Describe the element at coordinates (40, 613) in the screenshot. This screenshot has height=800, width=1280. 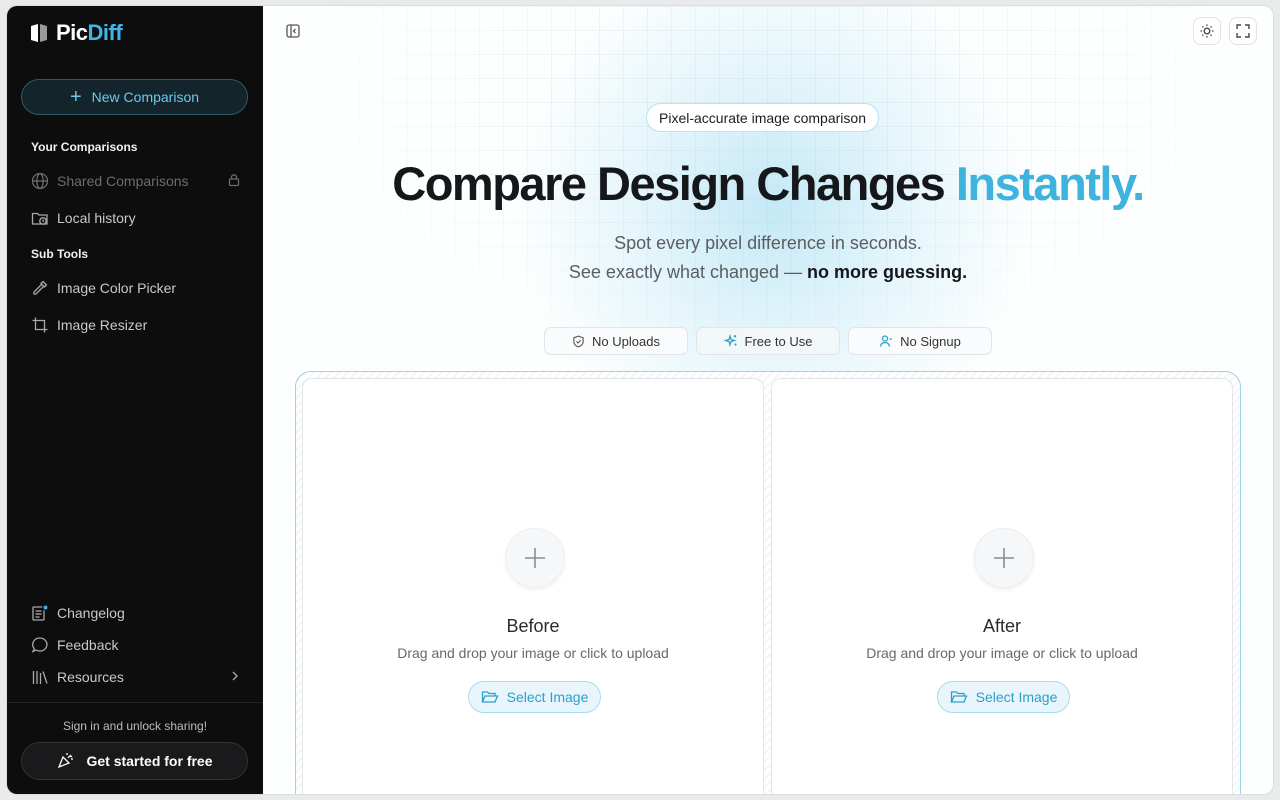
I see `changelog-icon` at that location.